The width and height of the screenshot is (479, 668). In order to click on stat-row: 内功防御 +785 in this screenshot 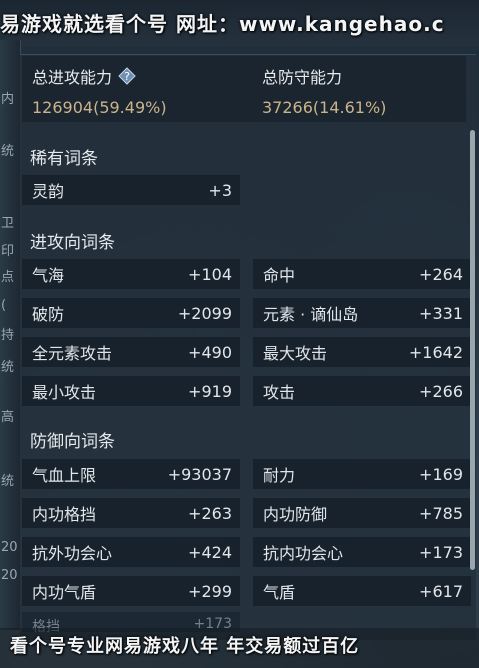, I will do `click(362, 513)`.